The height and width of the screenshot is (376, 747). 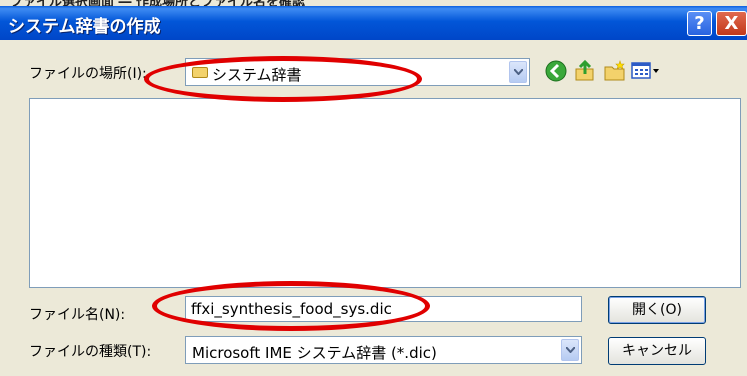 I want to click on filename-label: ファイル名(N):, so click(x=77, y=315).